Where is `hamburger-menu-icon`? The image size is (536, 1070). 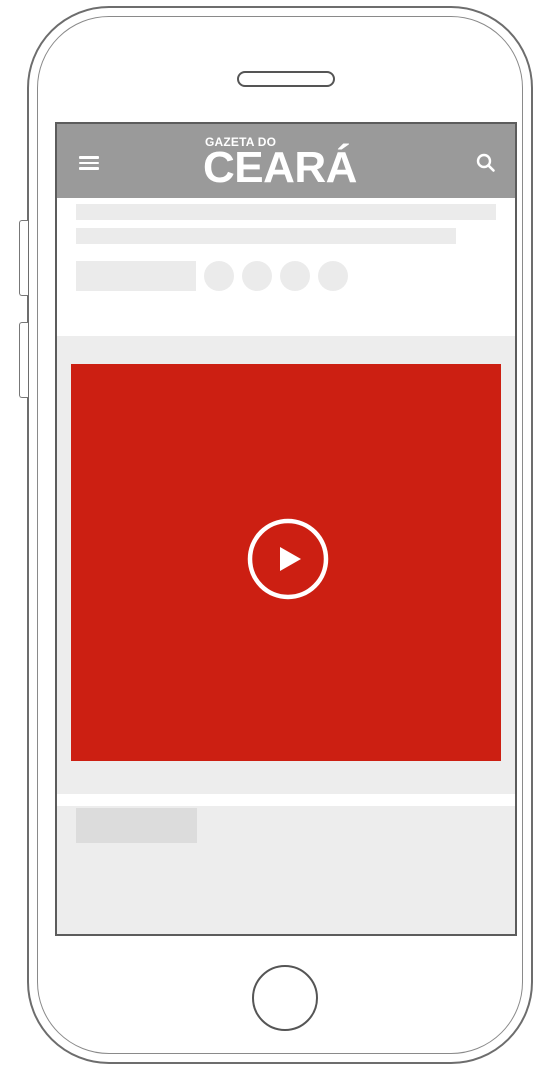
hamburger-menu-icon is located at coordinates (89, 163).